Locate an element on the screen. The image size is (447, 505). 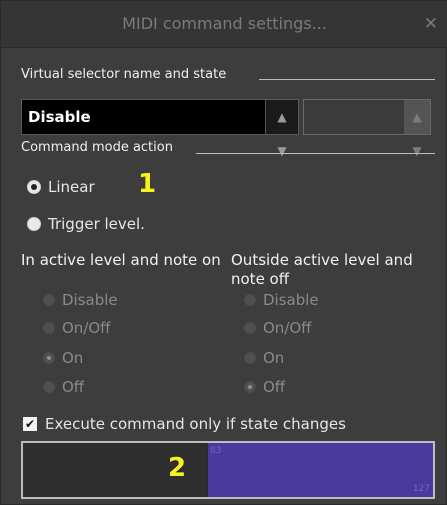
range-empty-area: 2 is located at coordinates (114, 470).